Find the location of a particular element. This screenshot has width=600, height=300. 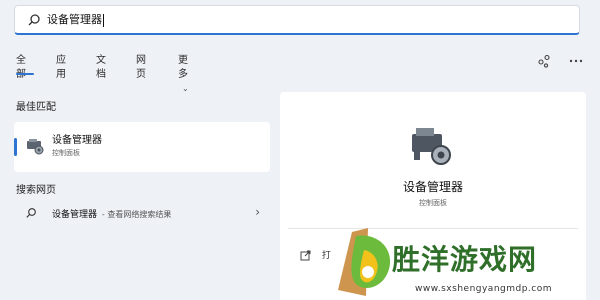

watermark-url: www.sxshengyangmdp.com is located at coordinates (484, 289).